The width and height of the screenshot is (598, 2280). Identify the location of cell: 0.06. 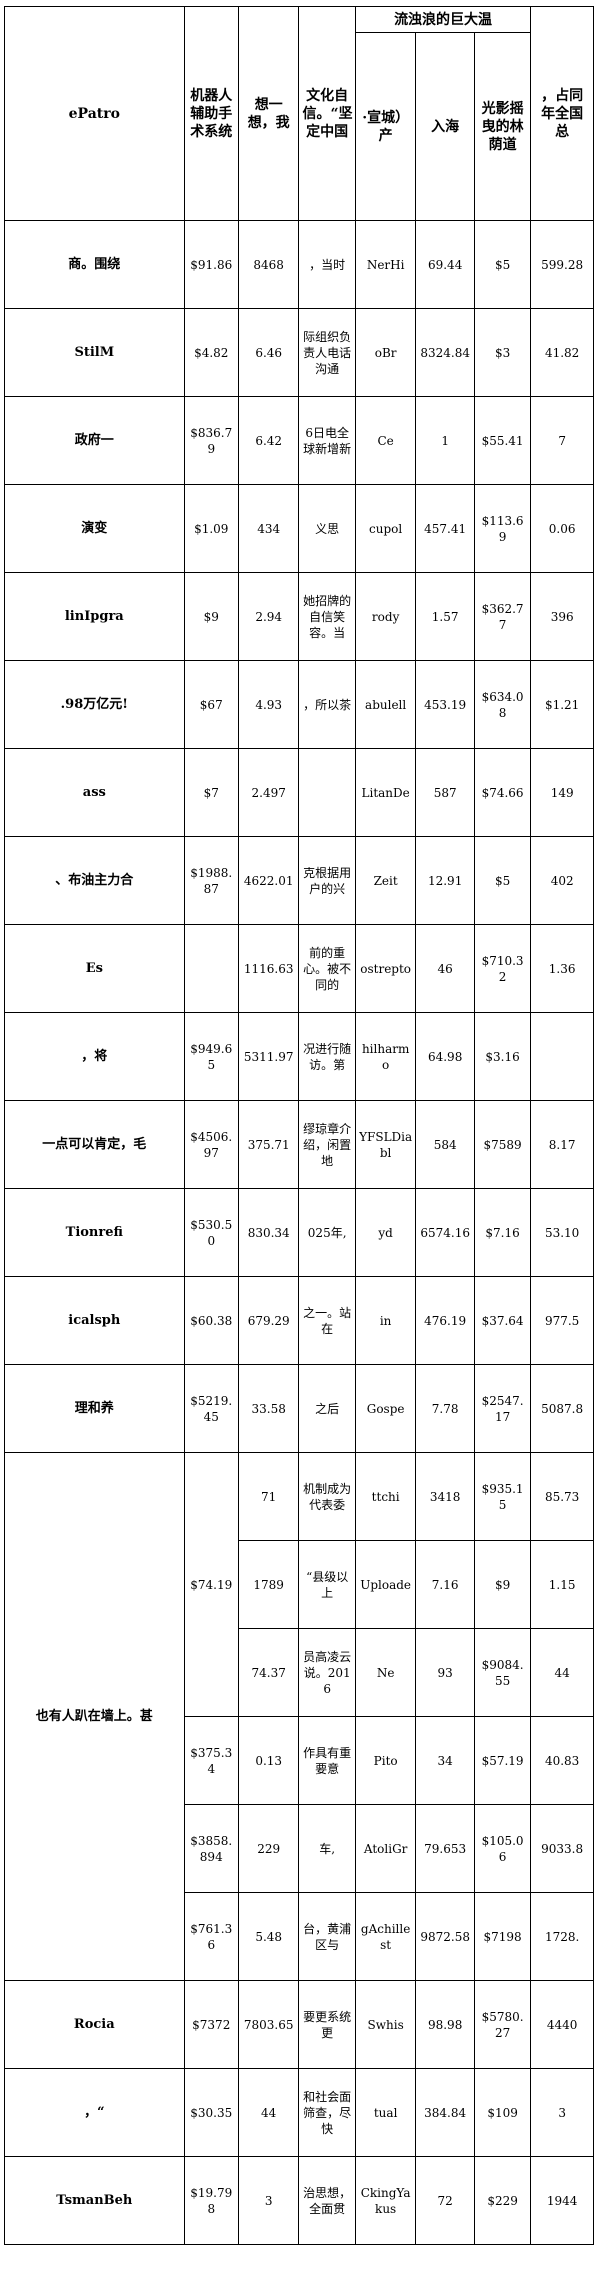
(562, 528).